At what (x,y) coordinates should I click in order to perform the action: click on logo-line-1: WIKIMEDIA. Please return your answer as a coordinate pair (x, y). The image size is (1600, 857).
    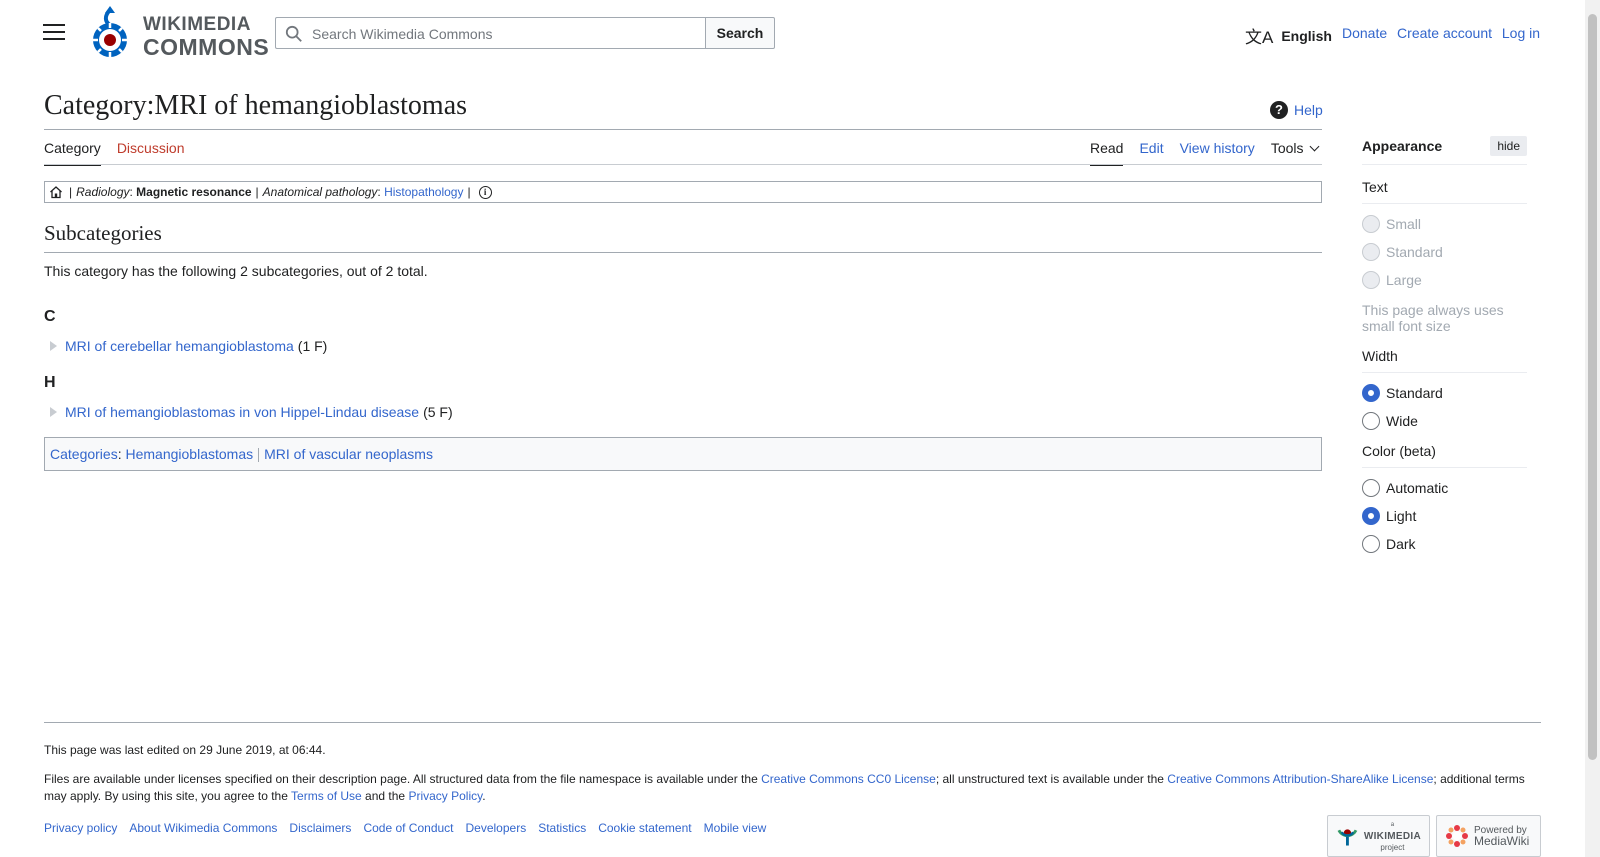
    Looking at the image, I should click on (197, 24).